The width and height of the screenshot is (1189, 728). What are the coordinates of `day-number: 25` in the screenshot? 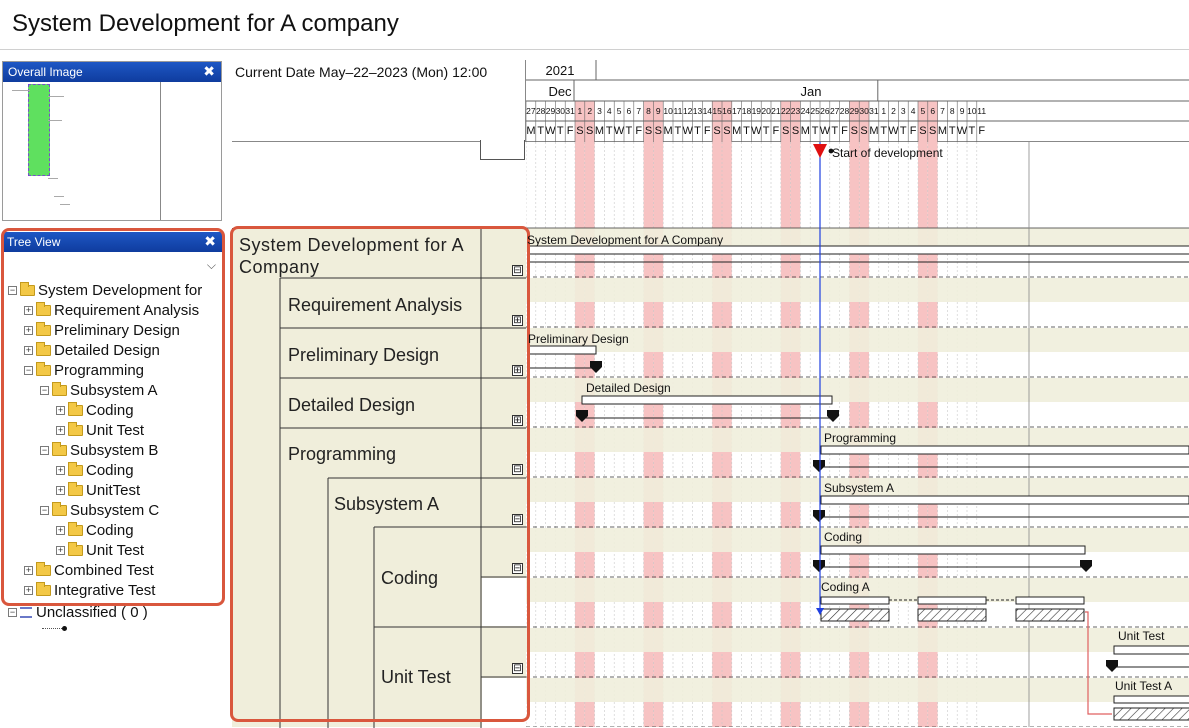 It's located at (815, 111).